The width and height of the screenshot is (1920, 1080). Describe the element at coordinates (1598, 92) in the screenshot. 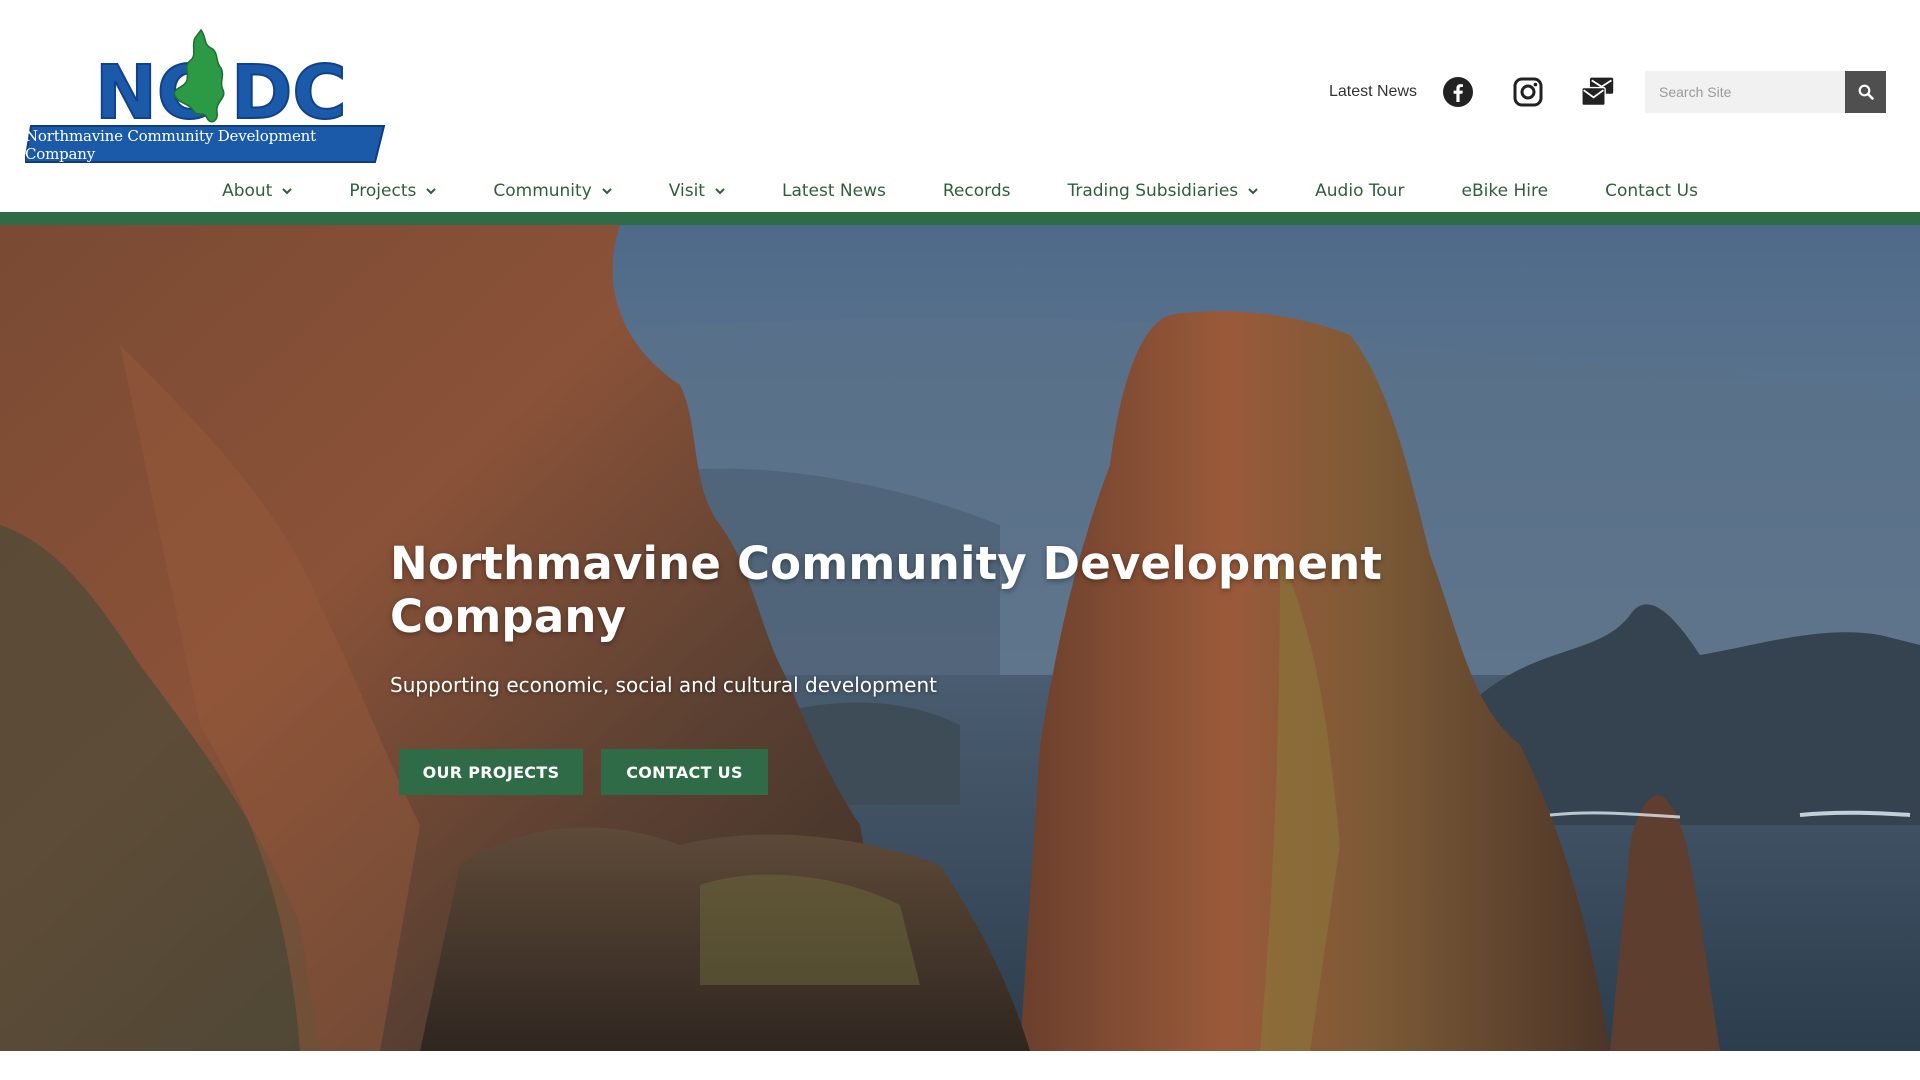

I see `mail-icon` at that location.